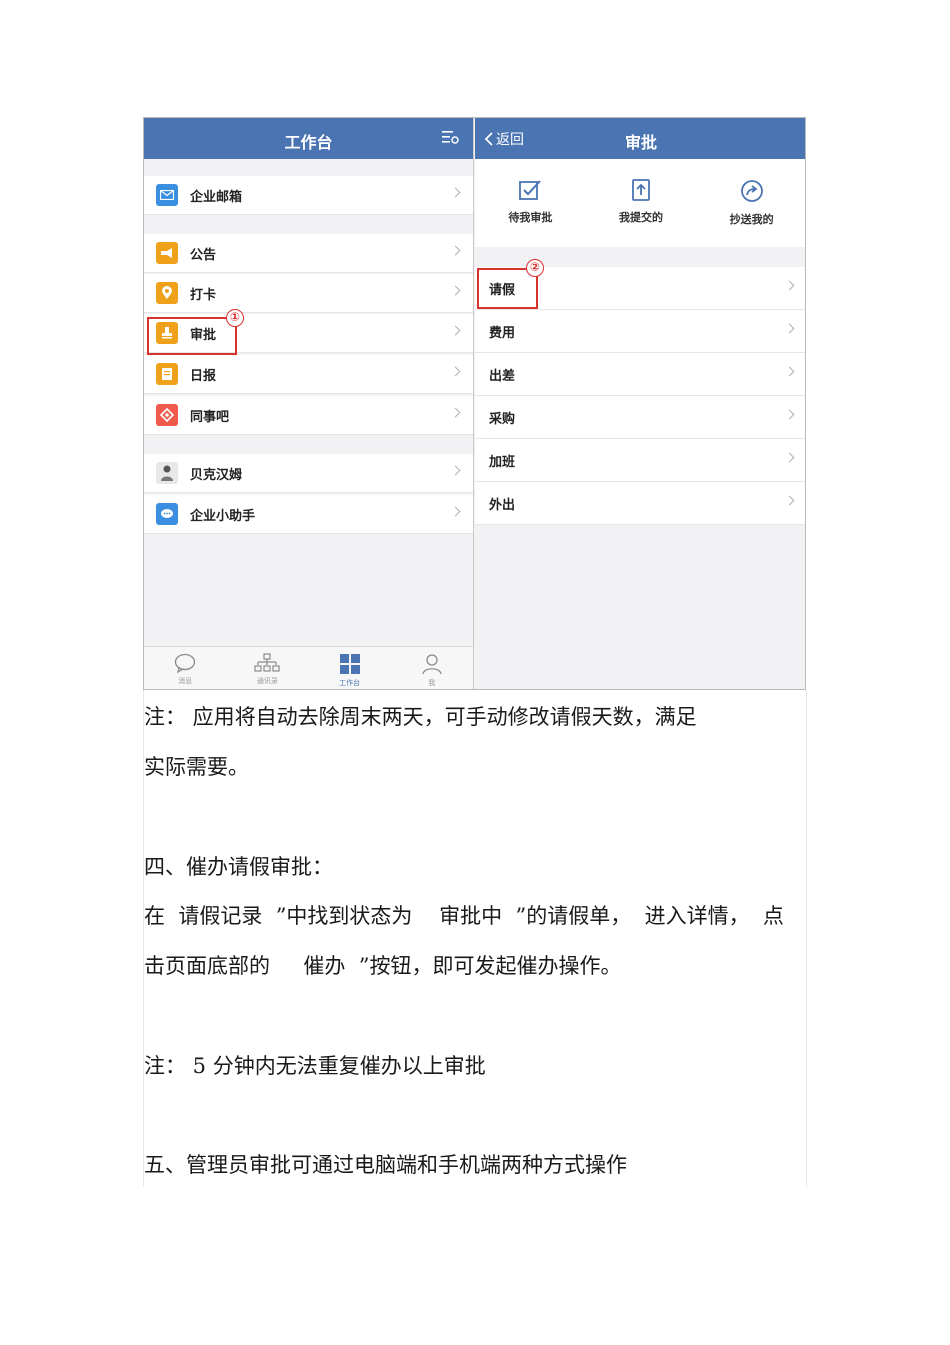 This screenshot has width=950, height=1345. I want to click on avatar-icon, so click(167, 473).